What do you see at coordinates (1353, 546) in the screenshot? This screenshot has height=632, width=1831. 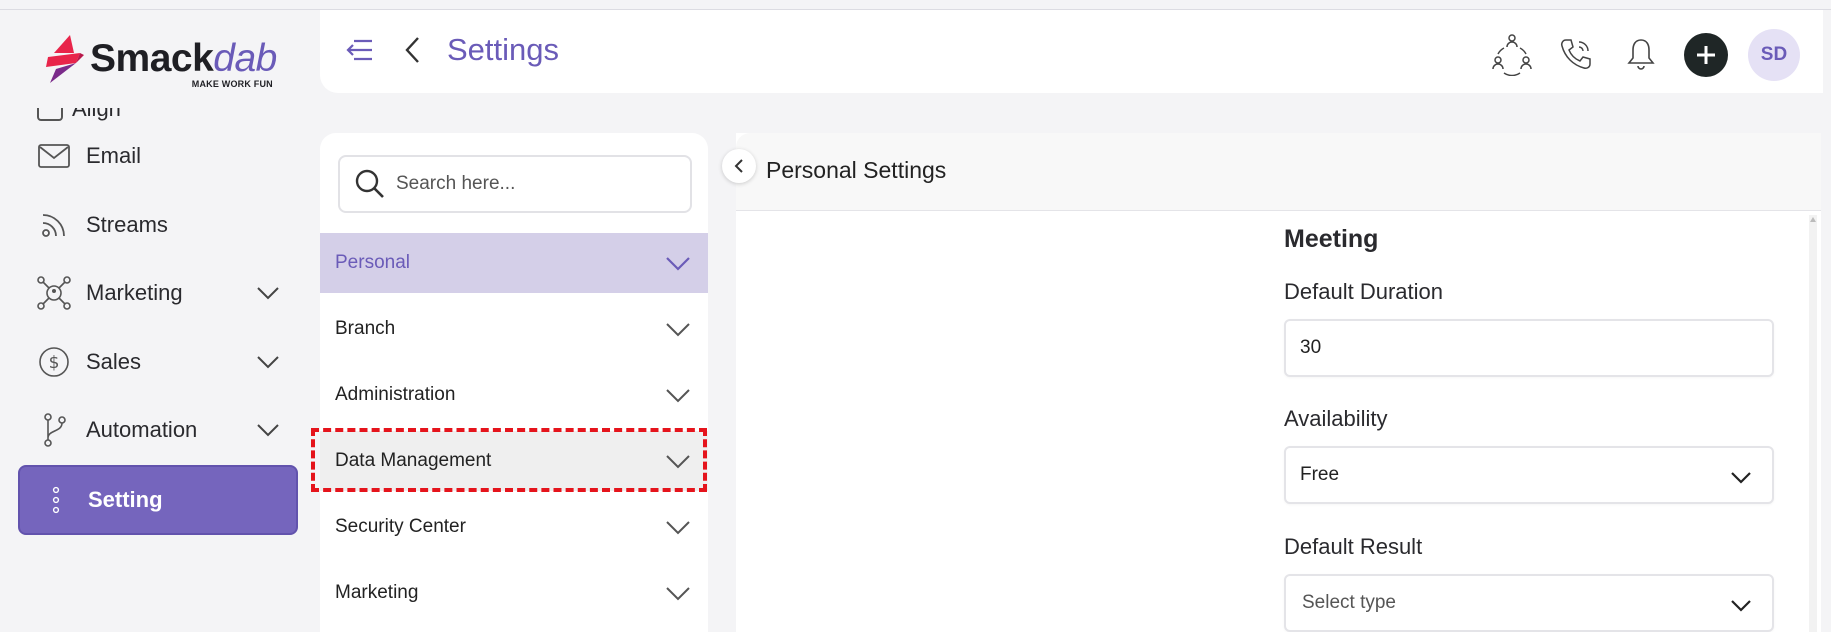 I see `default-result-label: Default Result` at bounding box center [1353, 546].